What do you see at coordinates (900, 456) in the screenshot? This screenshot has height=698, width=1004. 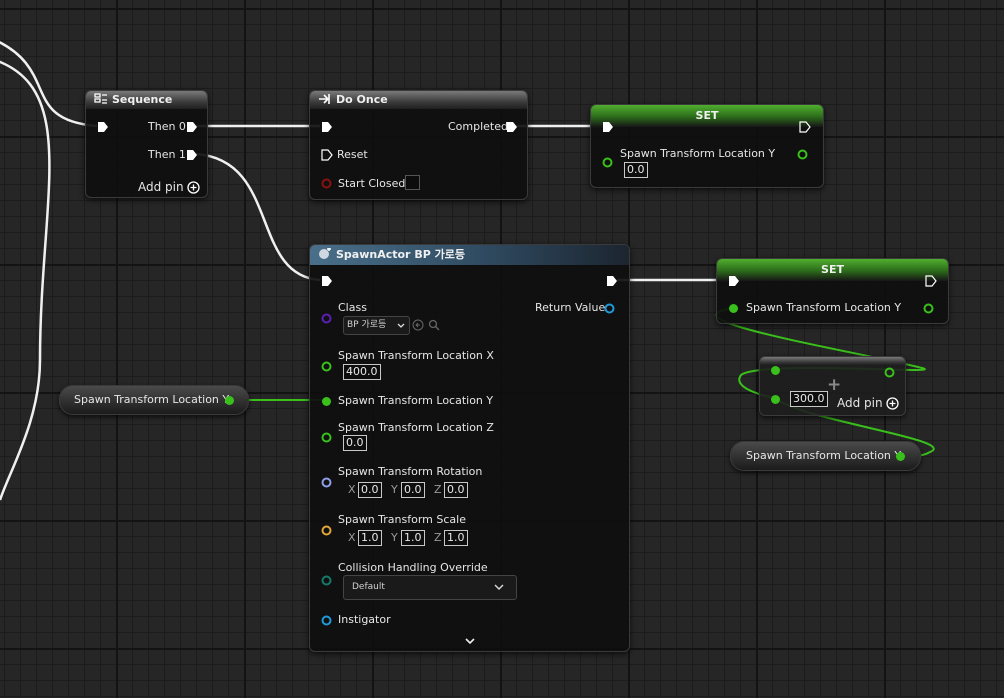 I see `get-var-right-out-pin` at bounding box center [900, 456].